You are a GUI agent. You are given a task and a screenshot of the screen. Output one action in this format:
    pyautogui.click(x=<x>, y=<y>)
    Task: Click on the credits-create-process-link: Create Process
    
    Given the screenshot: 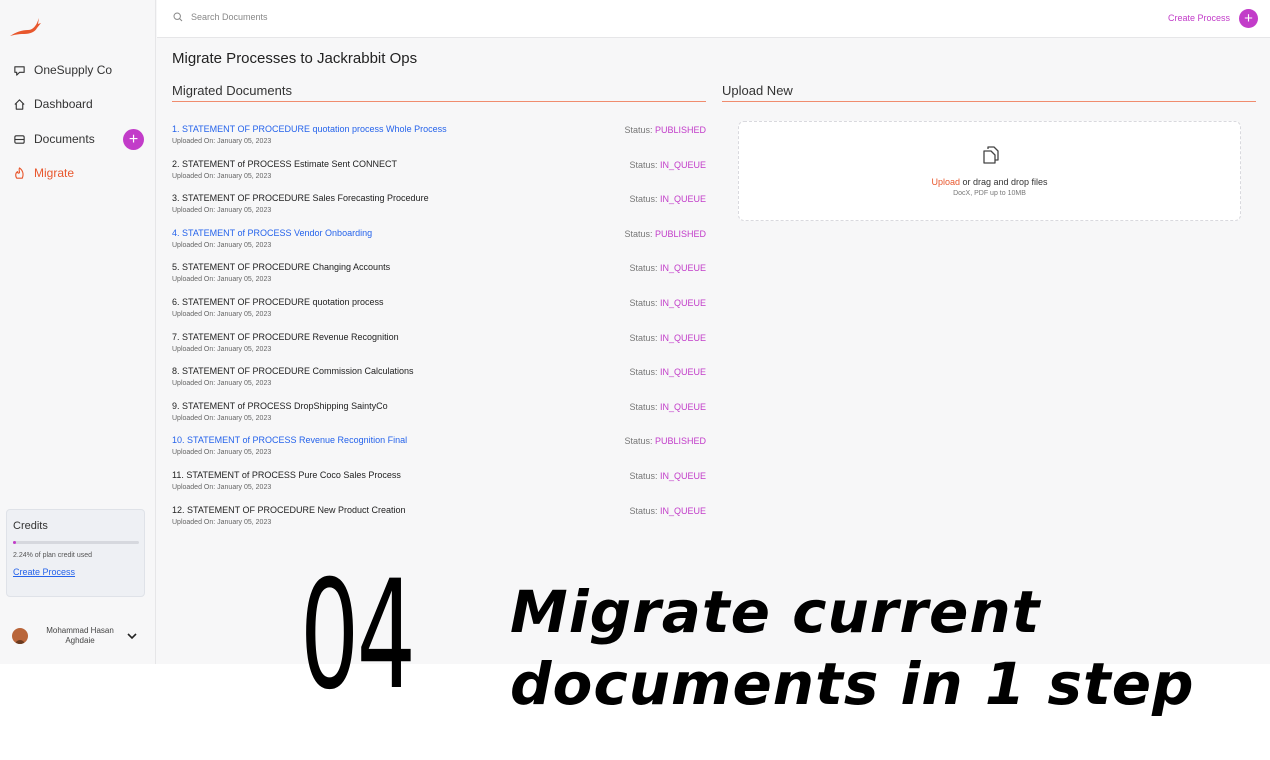 What is the action you would take?
    pyautogui.click(x=44, y=572)
    